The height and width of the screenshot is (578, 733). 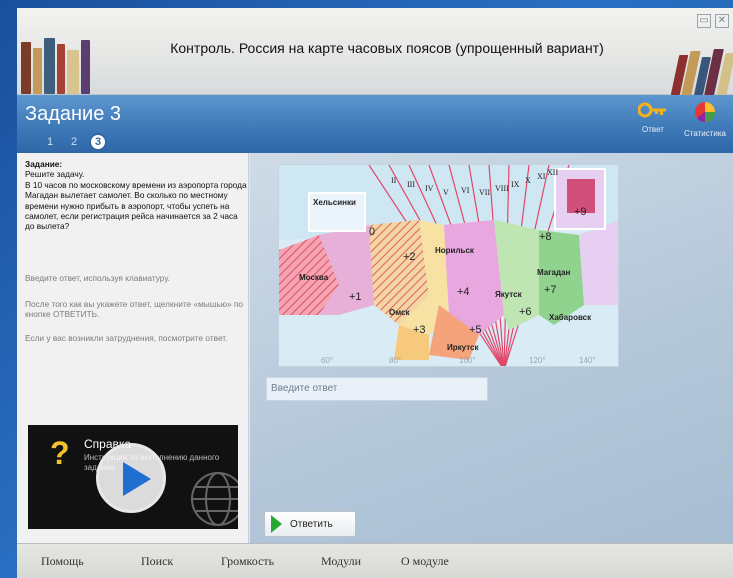 What do you see at coordinates (341, 561) in the screenshot?
I see `menu-modules: Модули` at bounding box center [341, 561].